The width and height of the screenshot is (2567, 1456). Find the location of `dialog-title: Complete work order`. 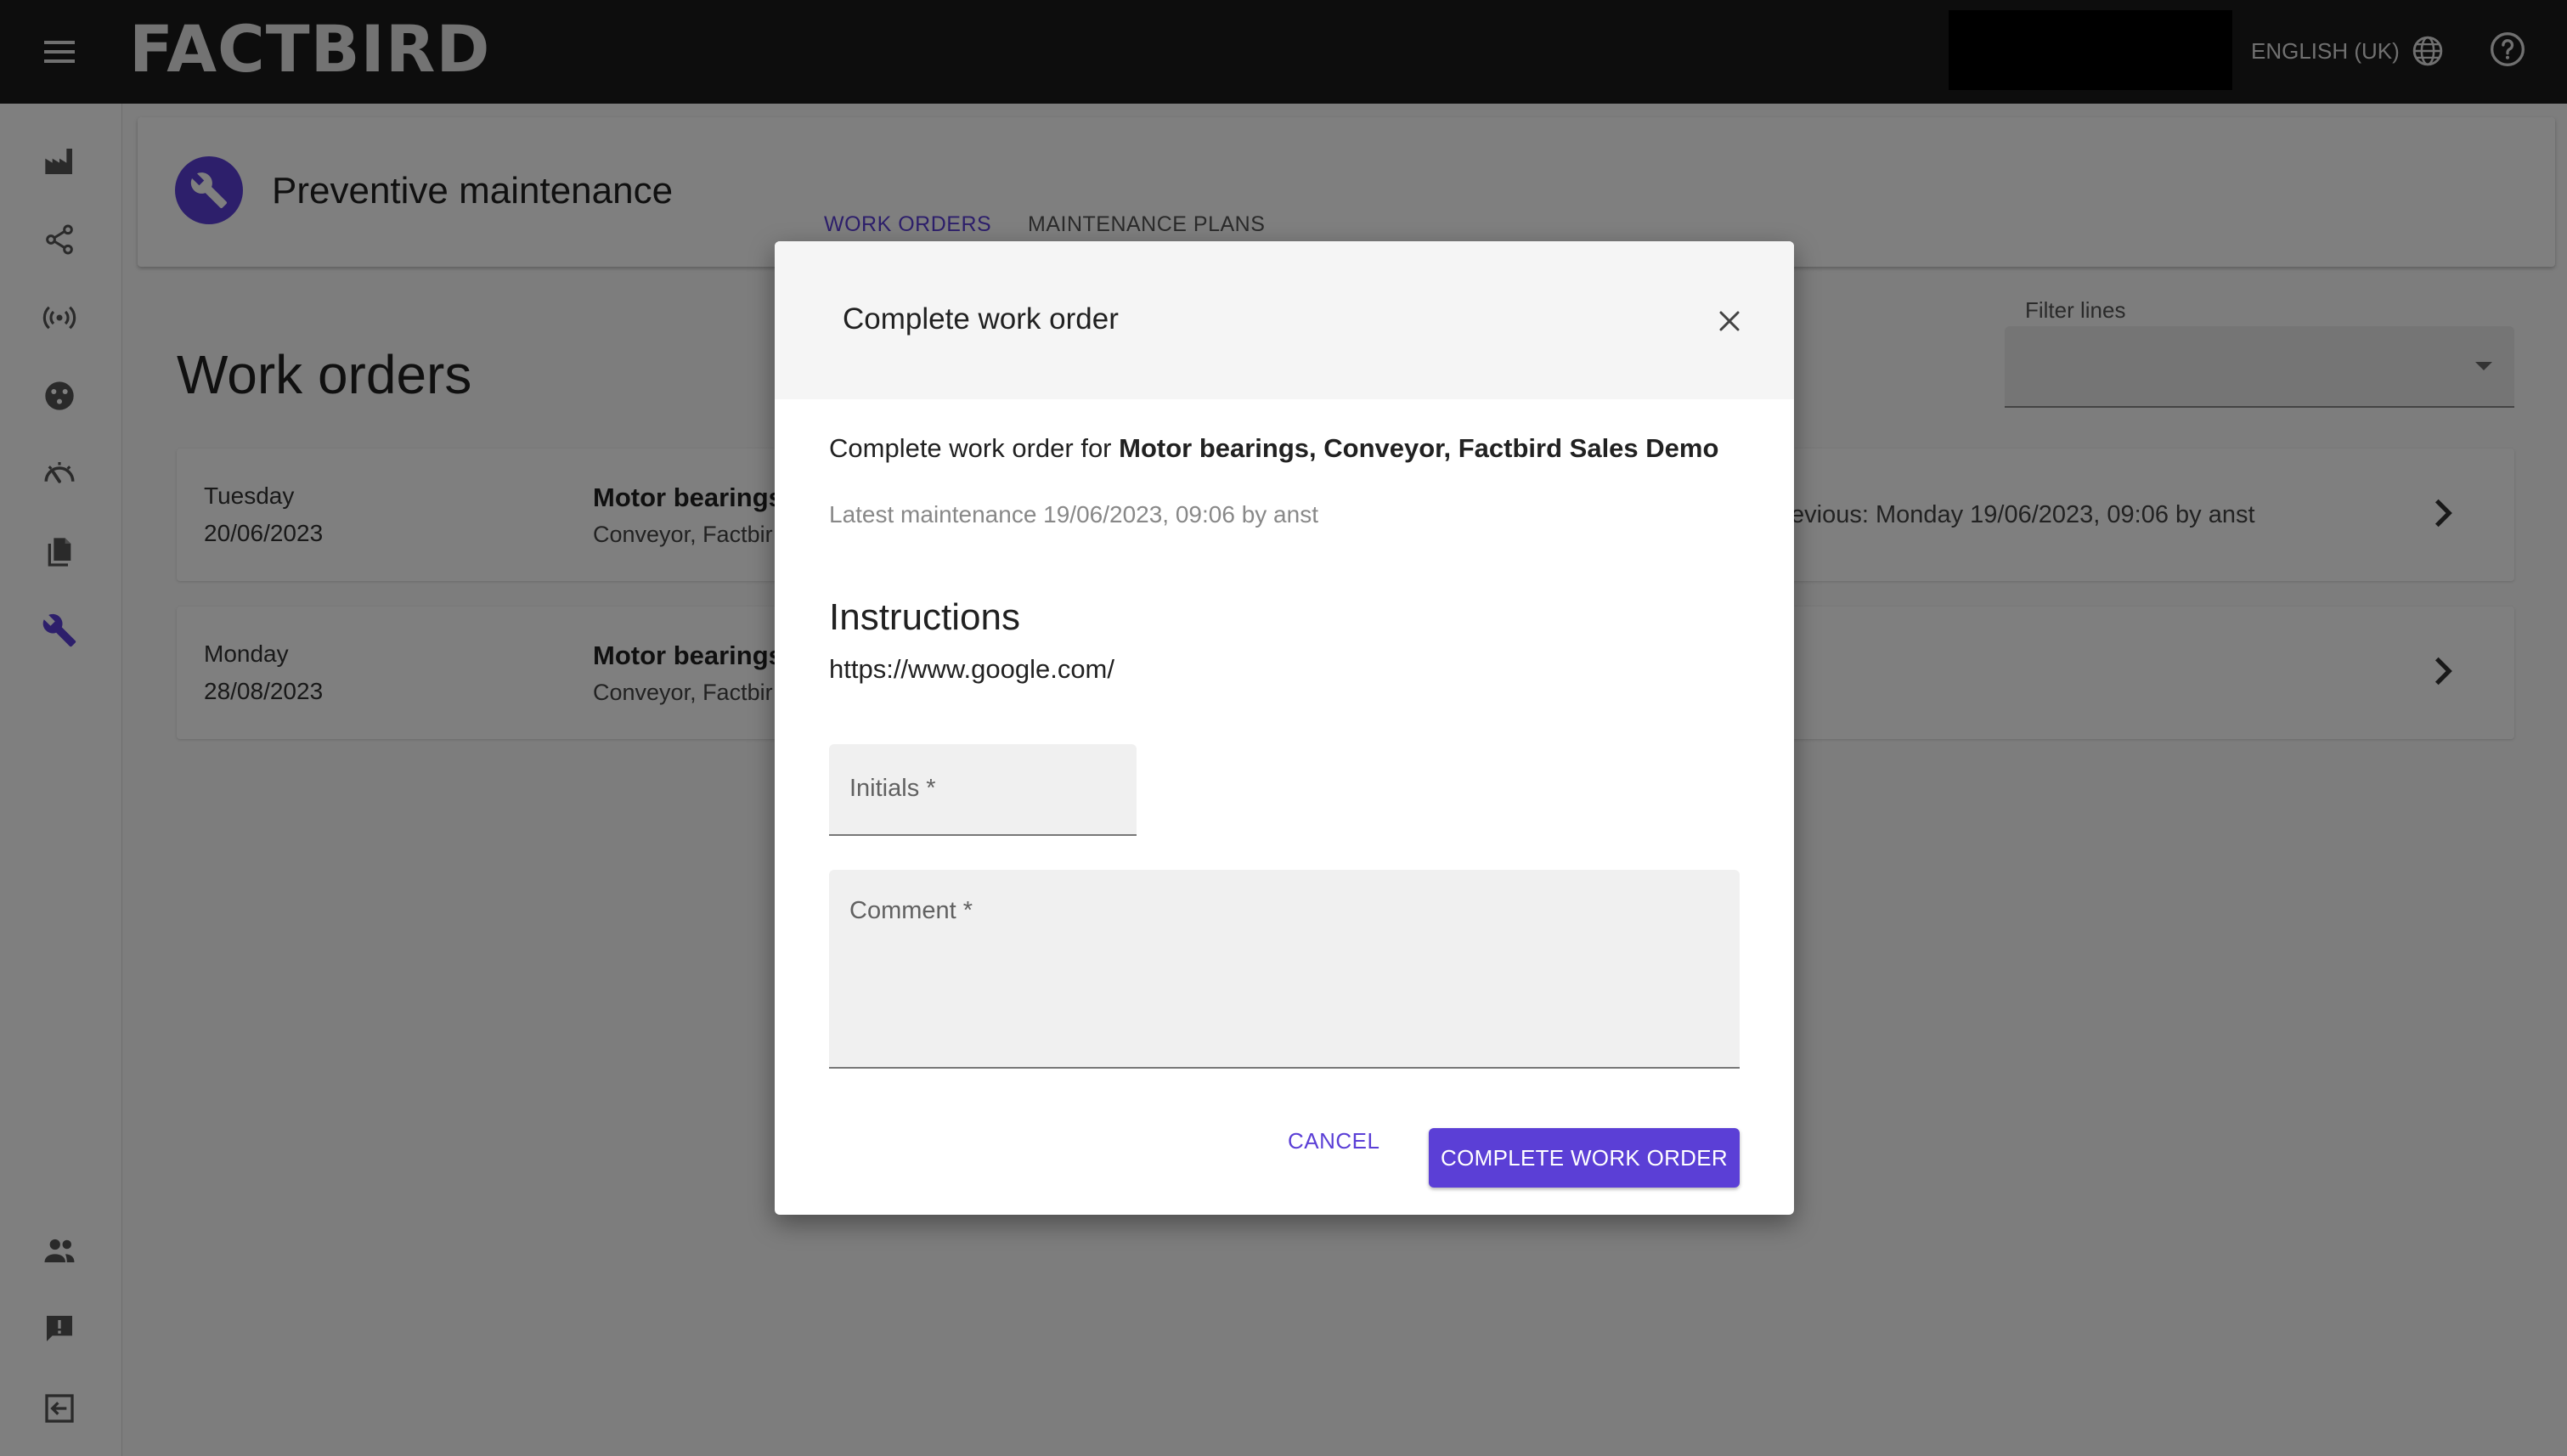

dialog-title: Complete work order is located at coordinates (981, 319).